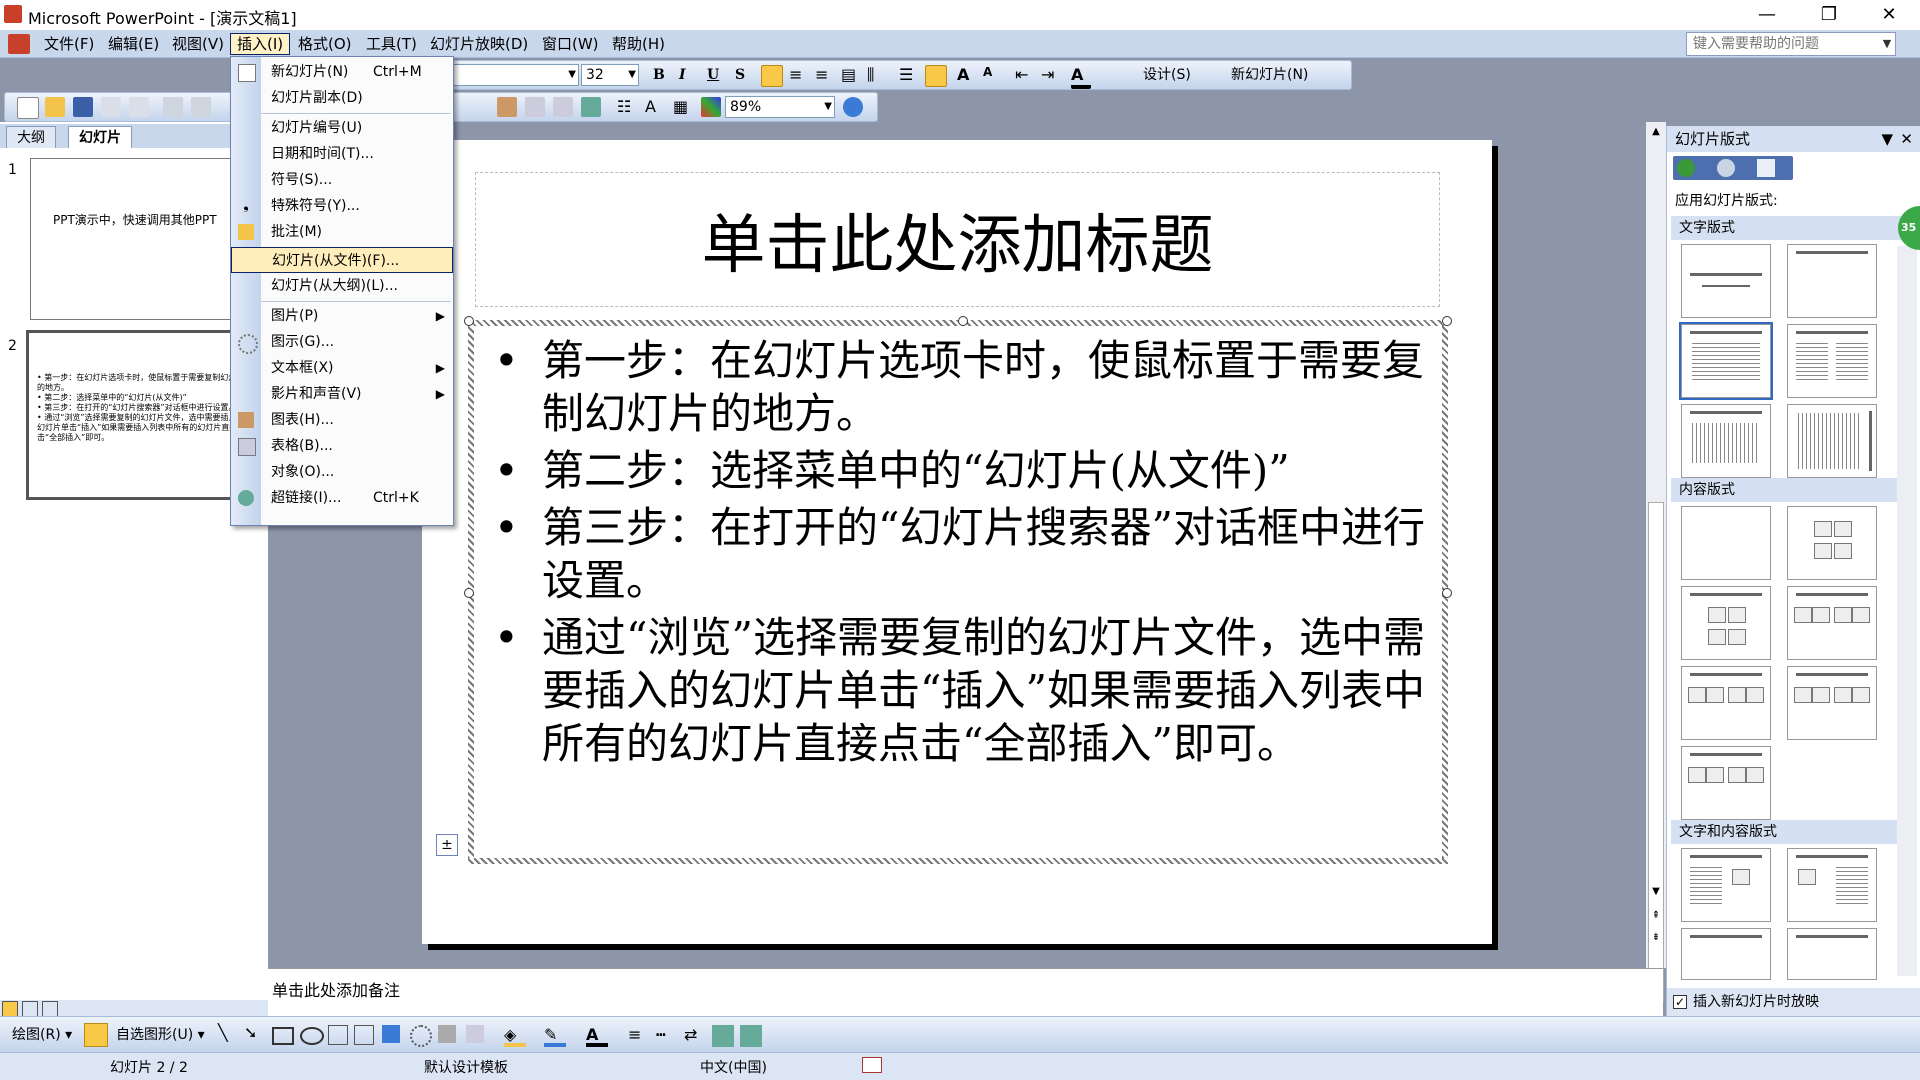 The height and width of the screenshot is (1080, 1920). I want to click on dash-style-icon: ┅, so click(667, 1036).